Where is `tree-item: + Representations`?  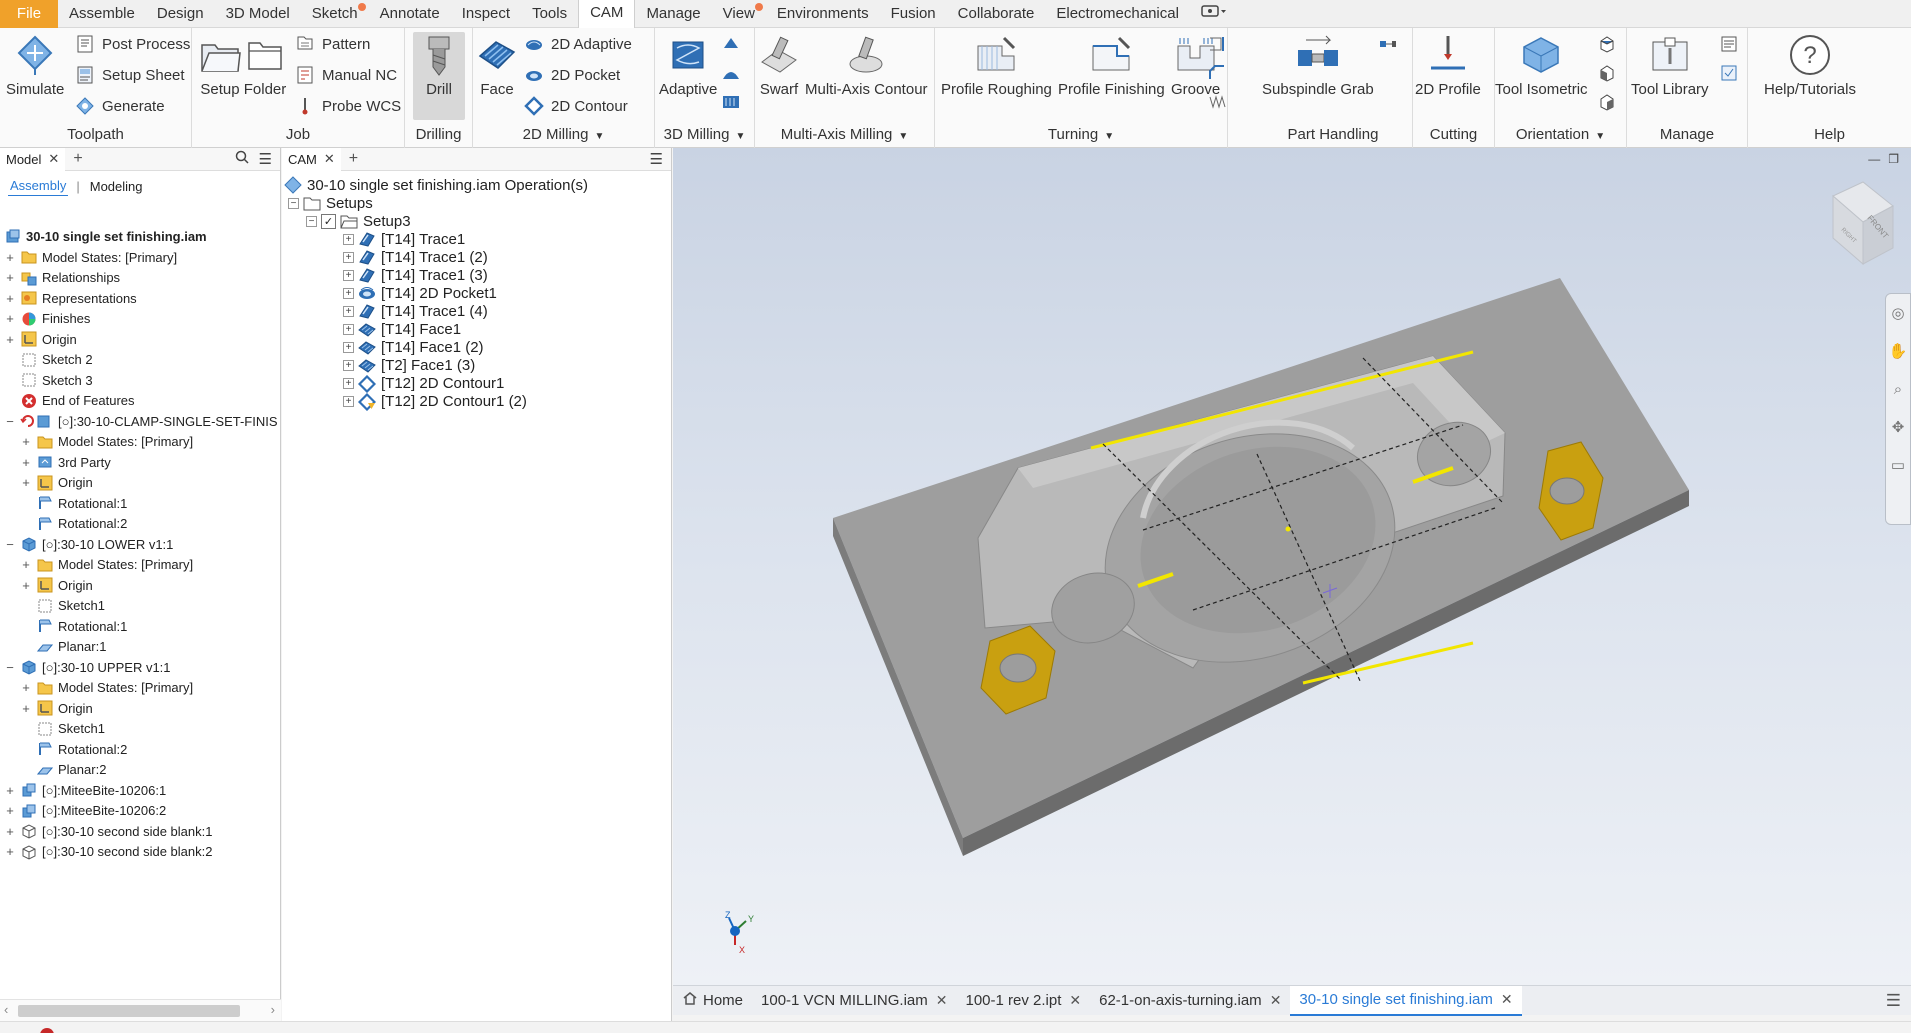
tree-item: + Representations is located at coordinates (70, 298).